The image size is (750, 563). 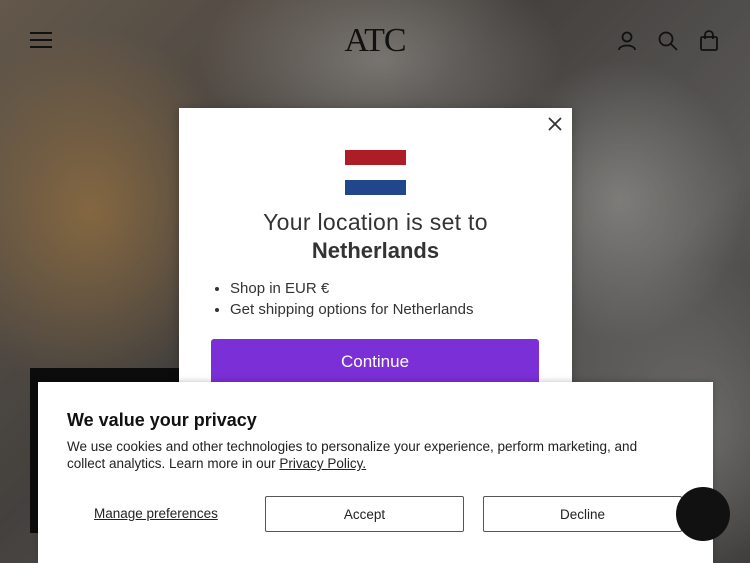 What do you see at coordinates (162, 420) in the screenshot?
I see `cookie-title: We value your privacy` at bounding box center [162, 420].